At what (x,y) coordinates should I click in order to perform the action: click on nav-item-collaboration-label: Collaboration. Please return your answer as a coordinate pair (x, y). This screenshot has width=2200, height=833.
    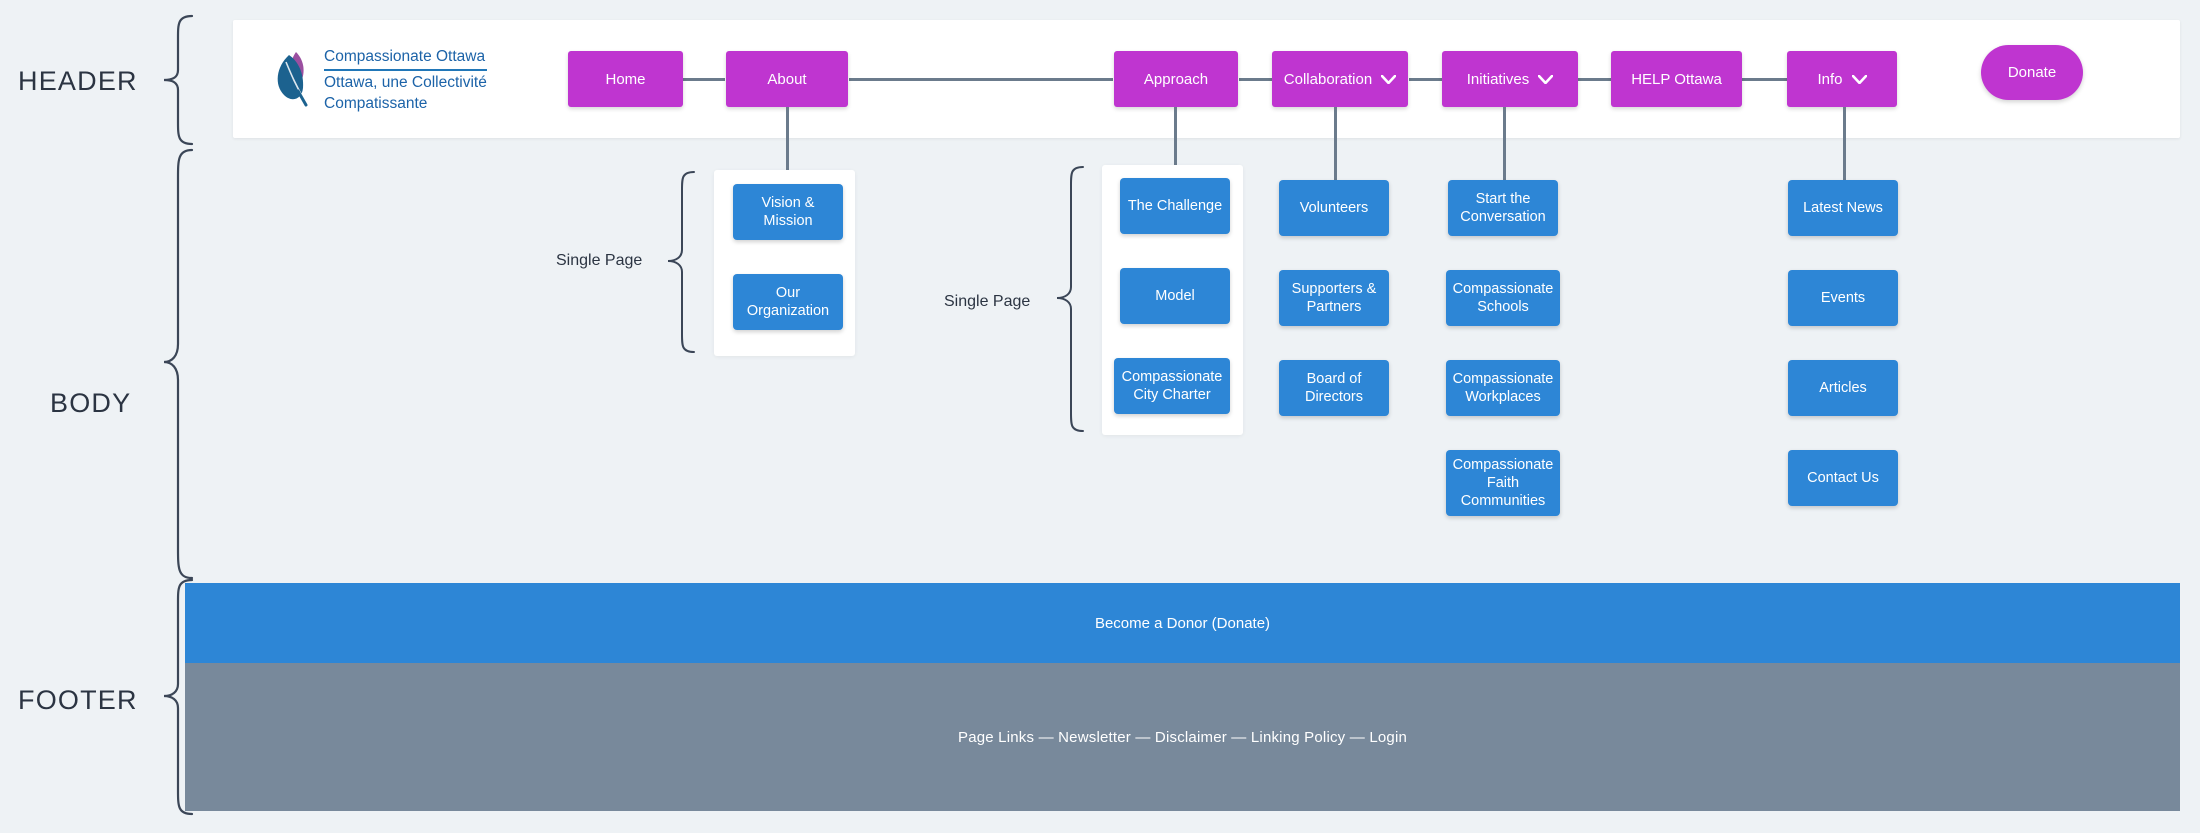
    Looking at the image, I should click on (1328, 79).